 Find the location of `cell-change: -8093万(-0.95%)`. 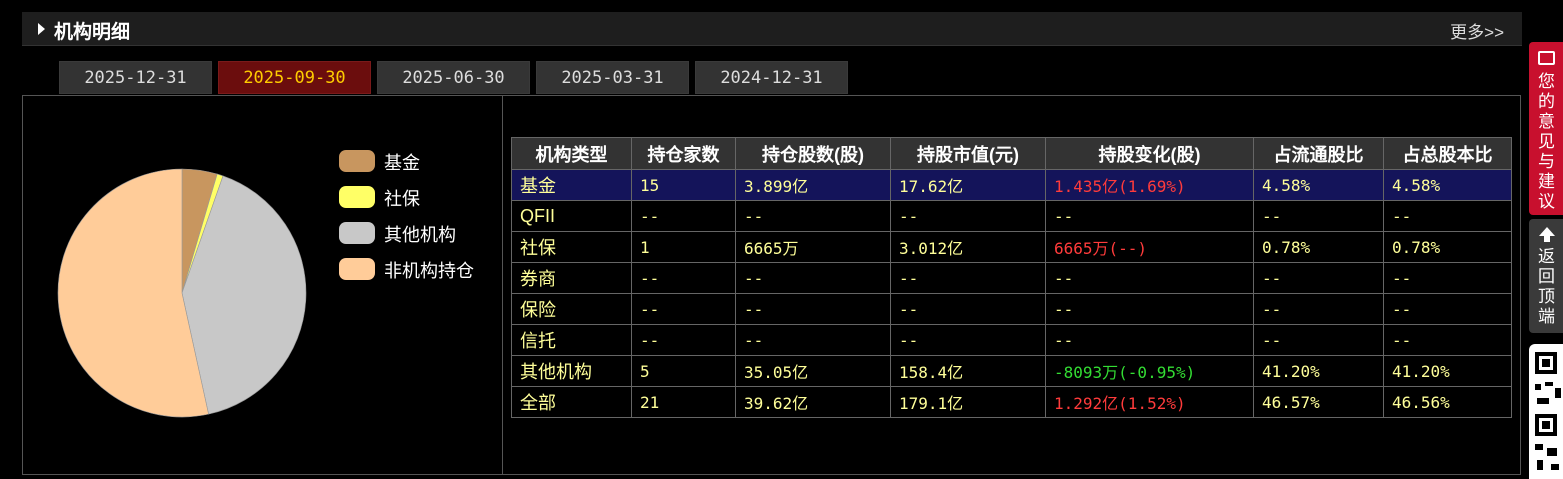

cell-change: -8093万(-0.95%) is located at coordinates (1149, 371).